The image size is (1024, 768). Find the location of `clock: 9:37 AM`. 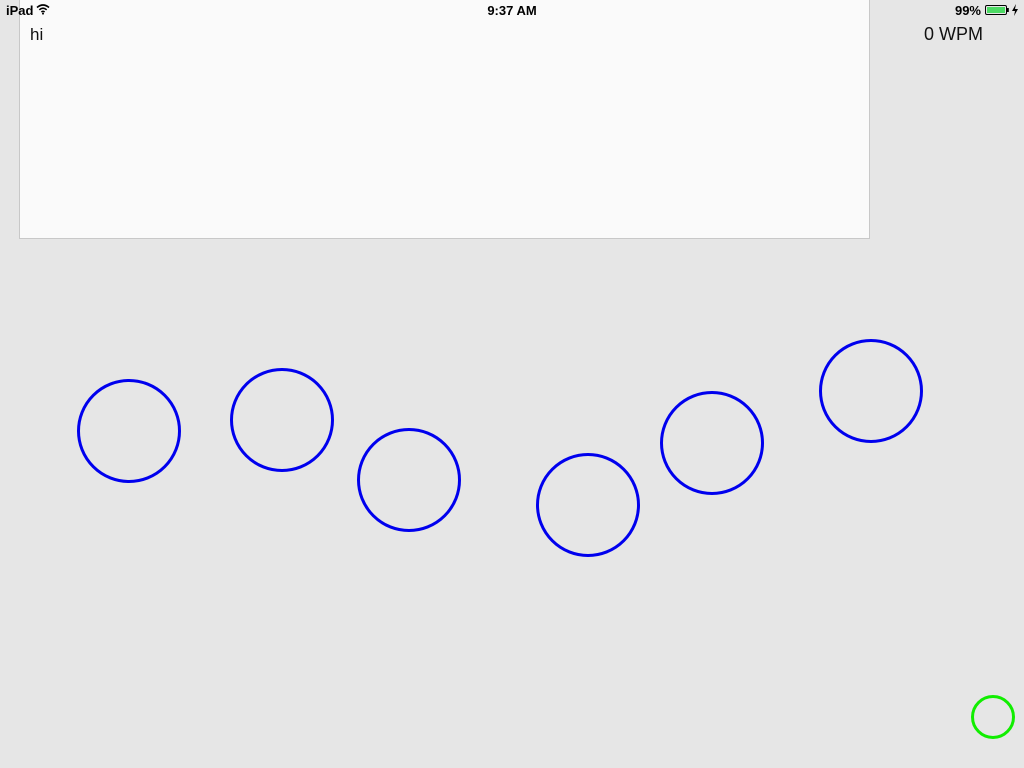

clock: 9:37 AM is located at coordinates (512, 10).